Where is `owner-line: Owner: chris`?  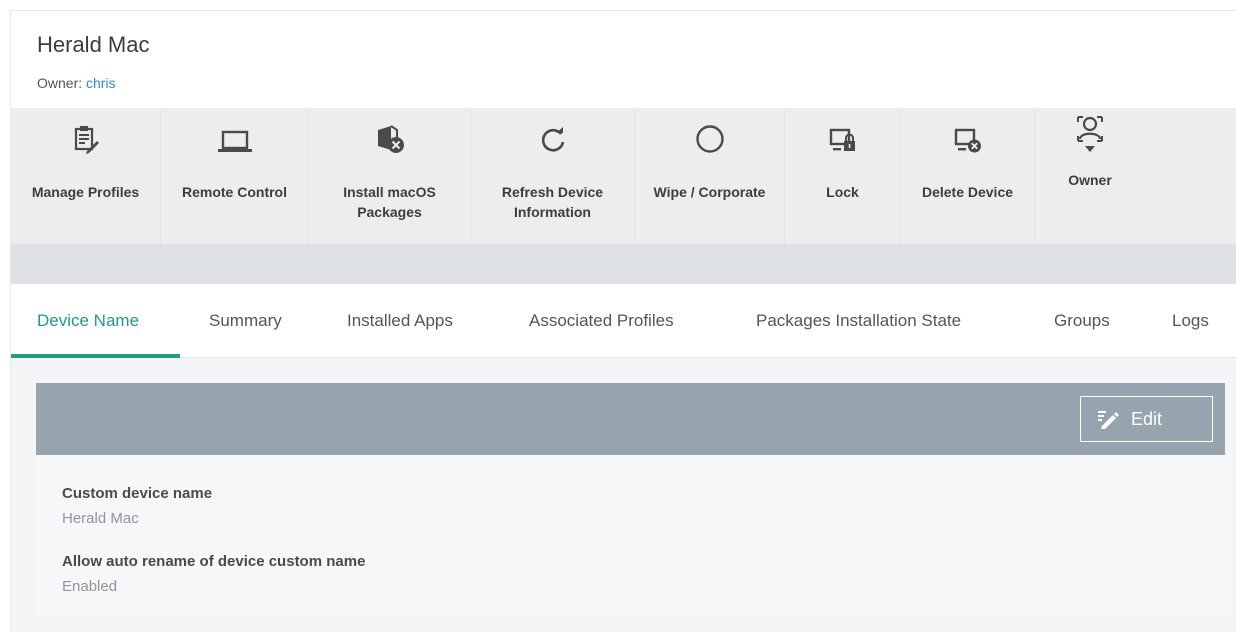
owner-line: Owner: chris is located at coordinates (76, 83).